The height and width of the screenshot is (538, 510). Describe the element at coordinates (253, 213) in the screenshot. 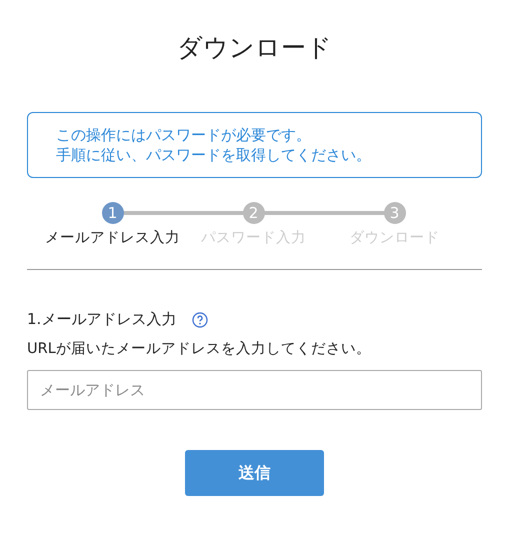

I see `step-number: 2` at that location.